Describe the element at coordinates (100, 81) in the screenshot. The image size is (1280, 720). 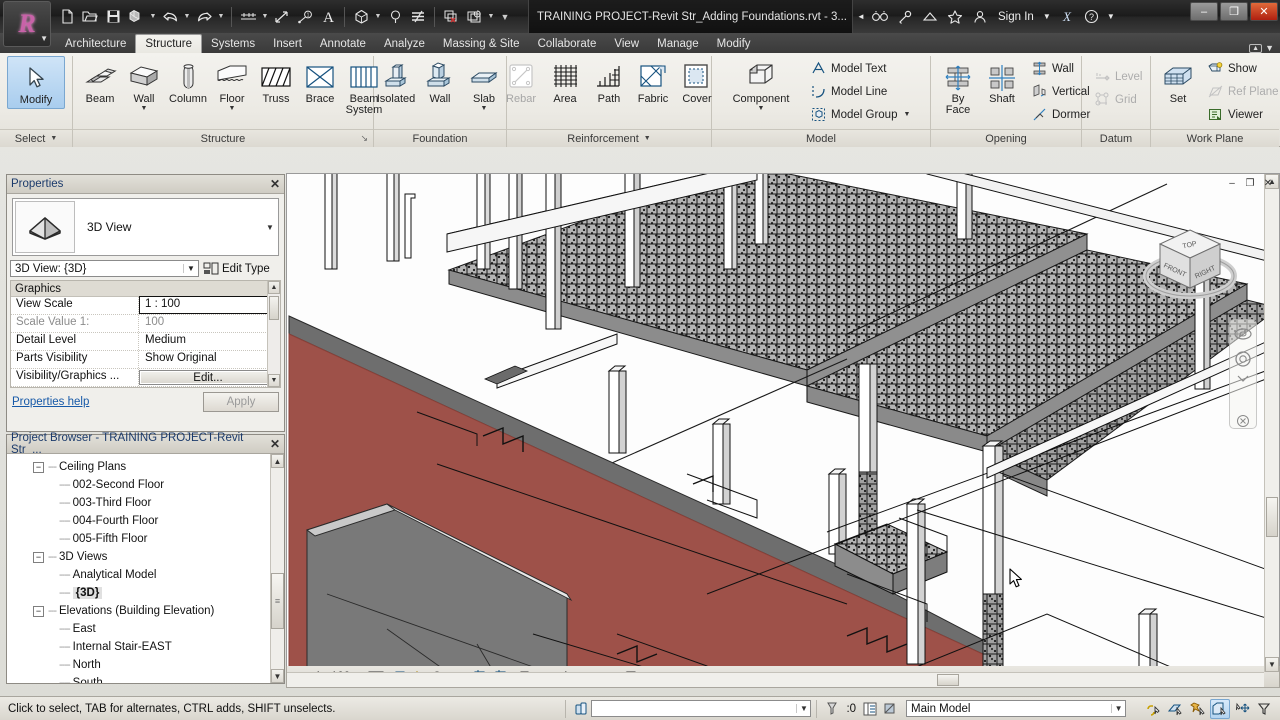
I see `beam-button: Beam` at that location.